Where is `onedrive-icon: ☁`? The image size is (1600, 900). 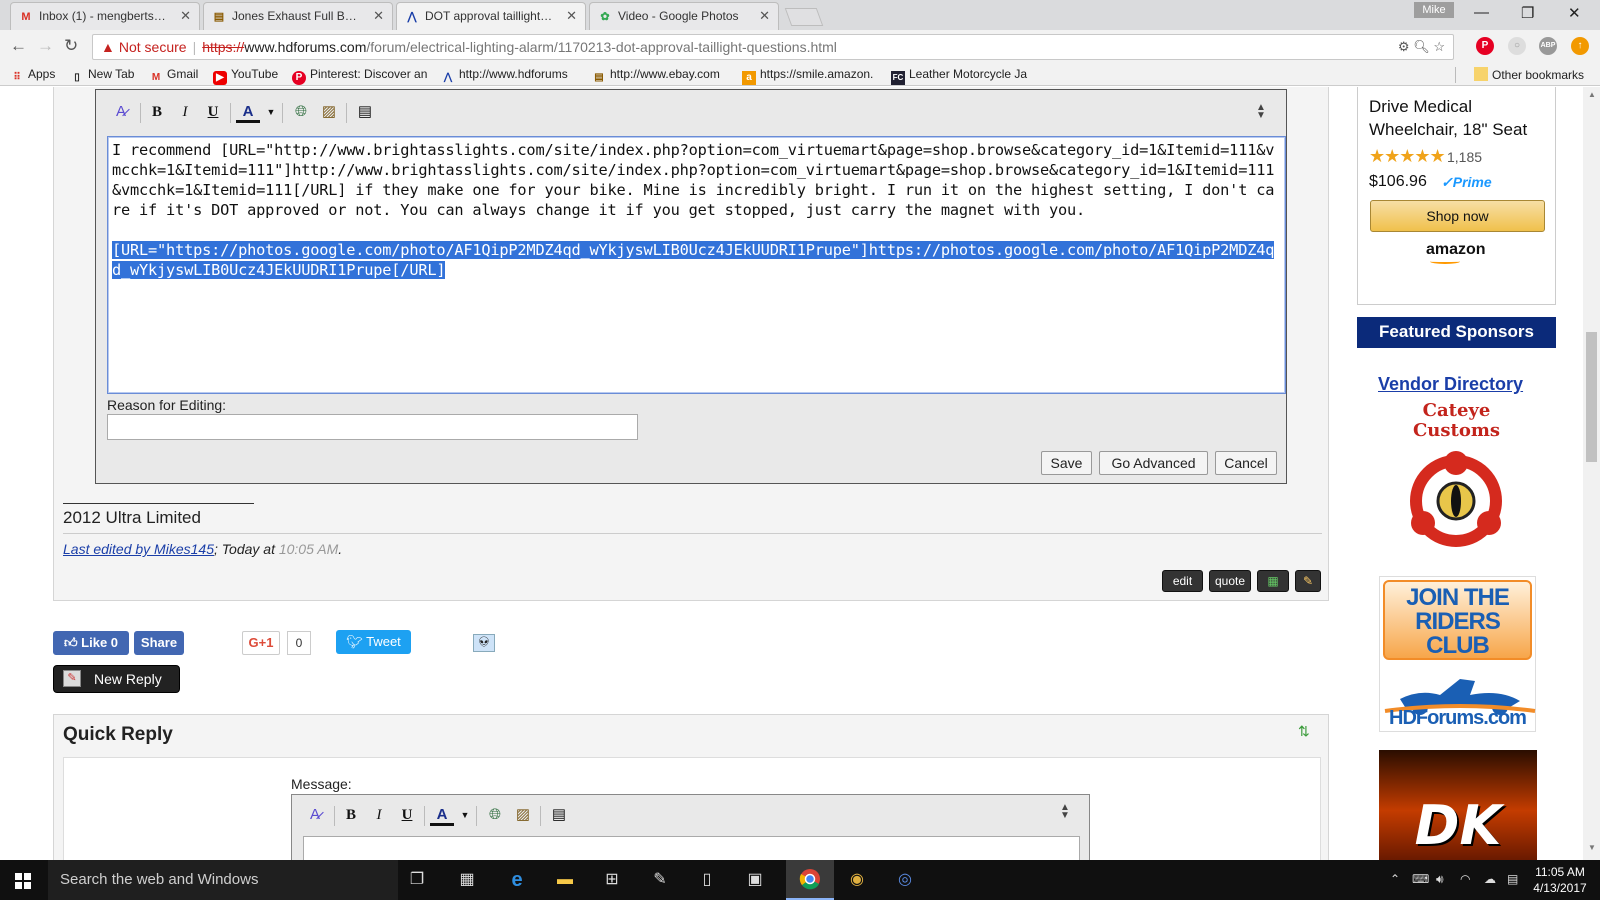
onedrive-icon: ☁ is located at coordinates (1490, 879).